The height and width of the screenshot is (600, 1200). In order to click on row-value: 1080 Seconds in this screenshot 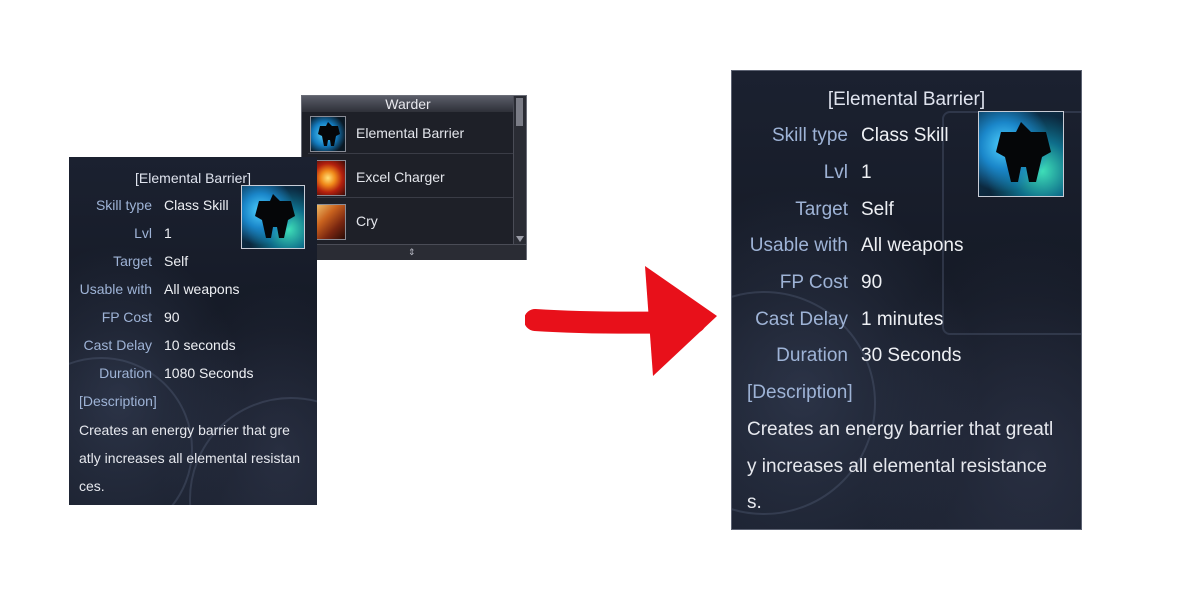, I will do `click(209, 373)`.